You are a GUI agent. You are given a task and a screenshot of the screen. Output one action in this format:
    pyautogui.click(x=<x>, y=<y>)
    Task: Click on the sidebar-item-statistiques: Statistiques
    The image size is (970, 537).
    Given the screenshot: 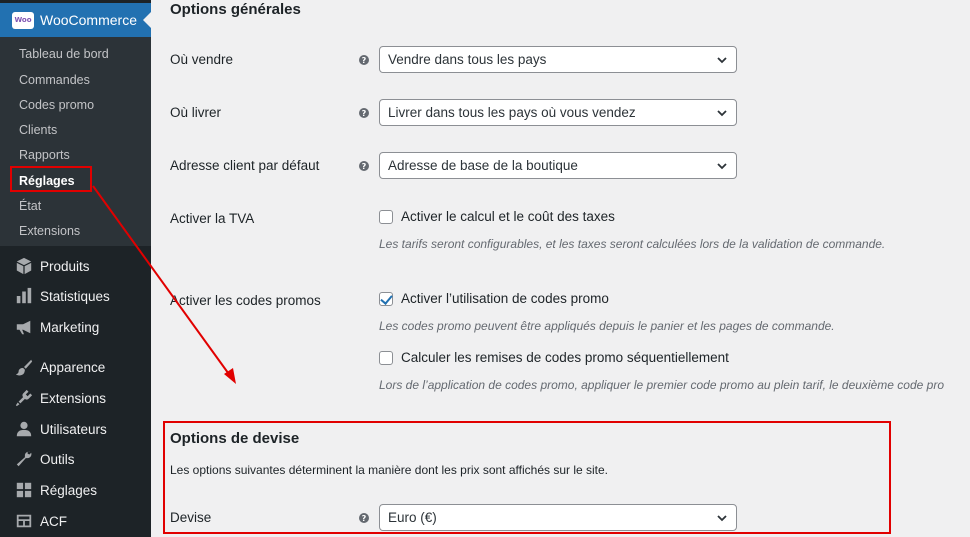 What is the action you would take?
    pyautogui.click(x=75, y=296)
    